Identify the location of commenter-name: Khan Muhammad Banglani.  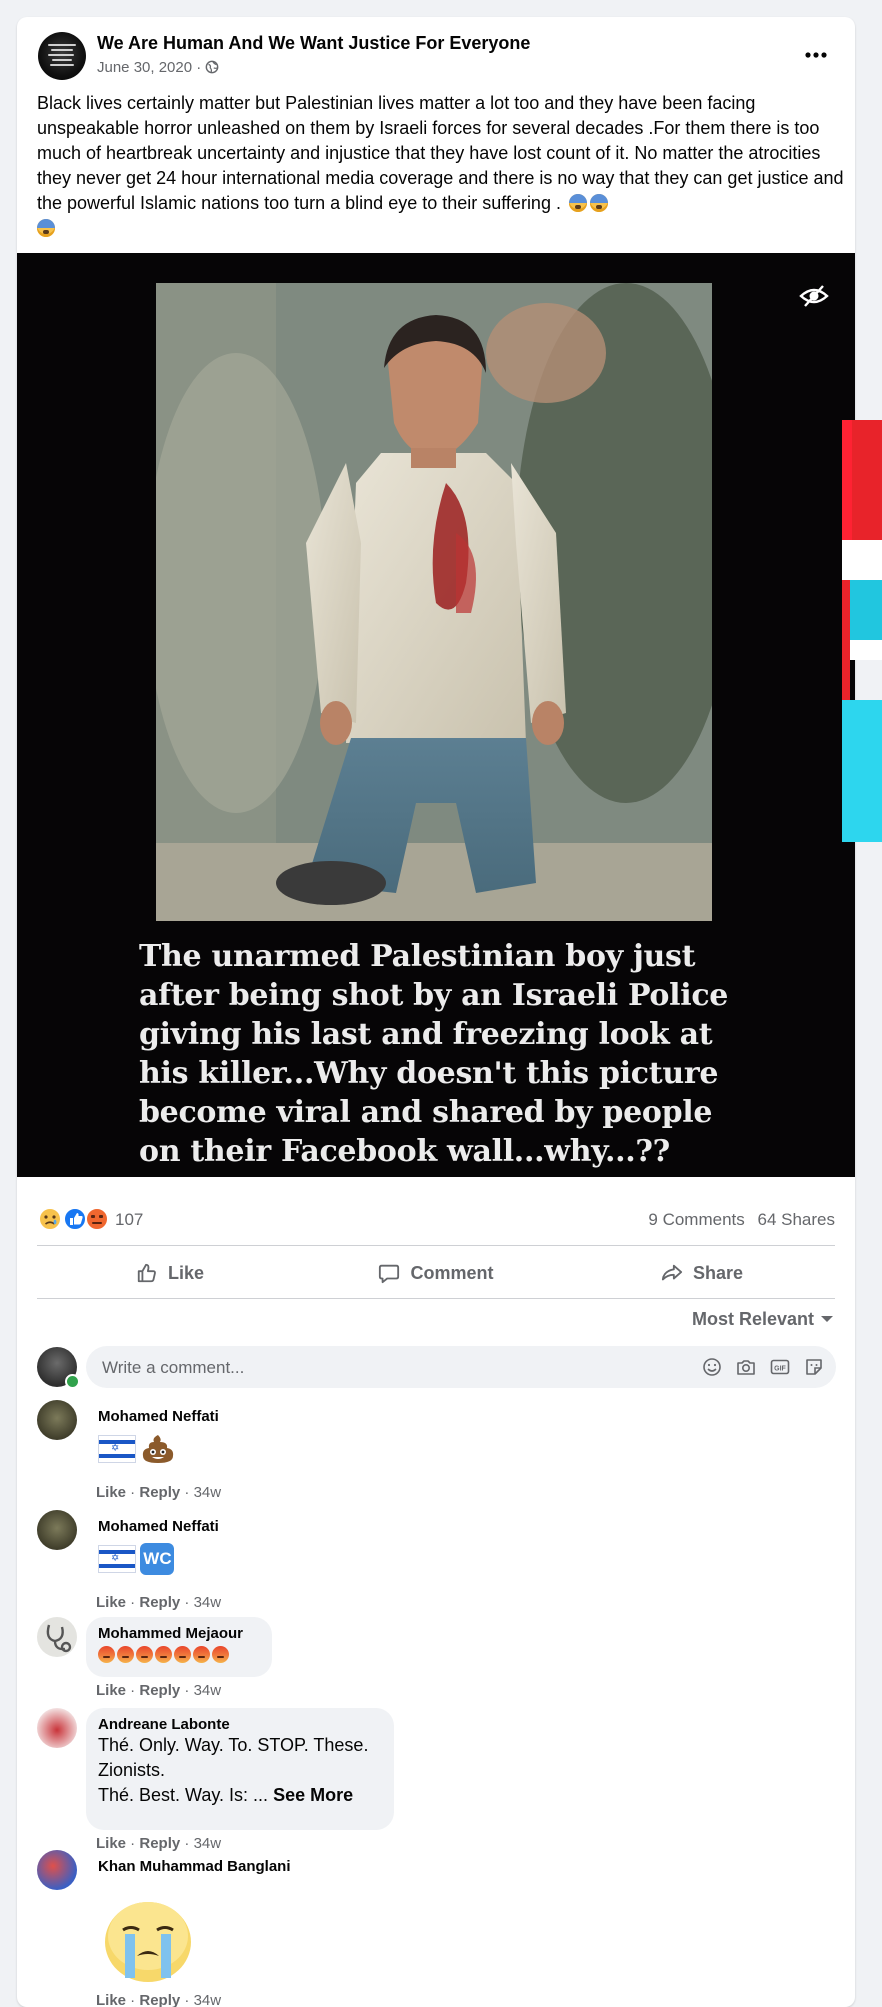
(194, 1866).